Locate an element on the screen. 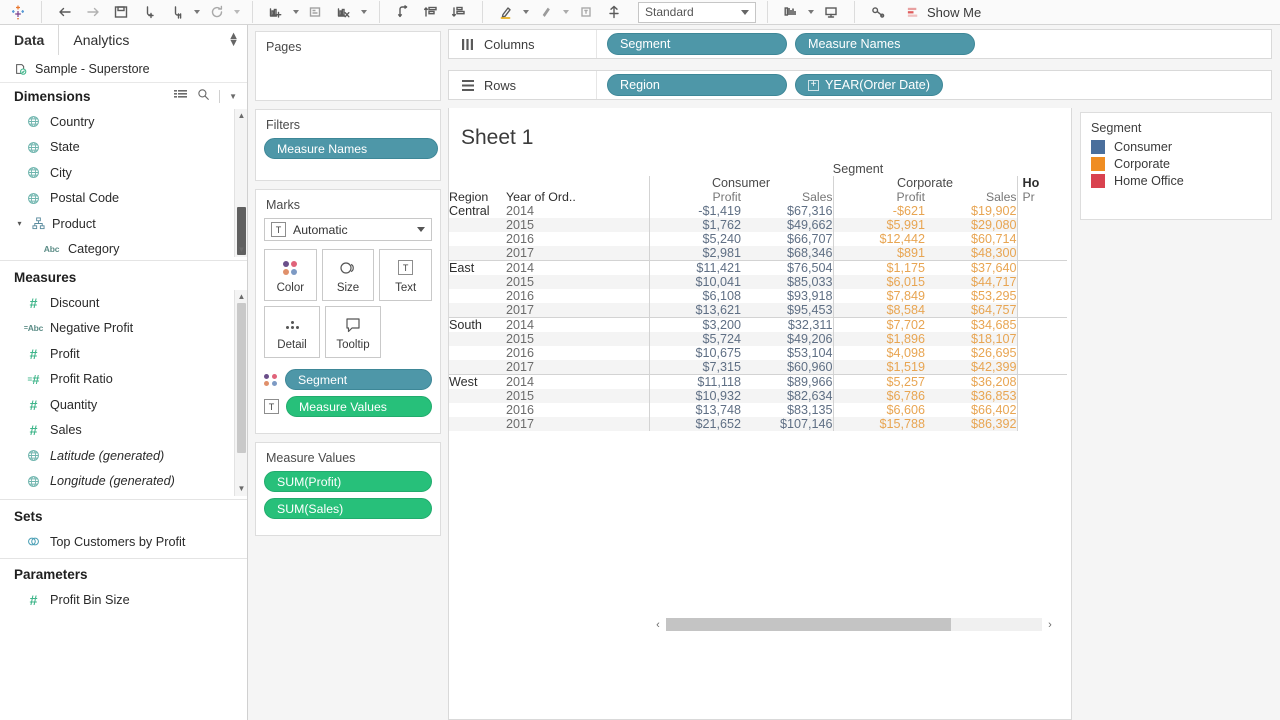 Image resolution: width=1280 pixels, height=720 pixels. chevron-down-icon: ▾ is located at coordinates (19, 223).